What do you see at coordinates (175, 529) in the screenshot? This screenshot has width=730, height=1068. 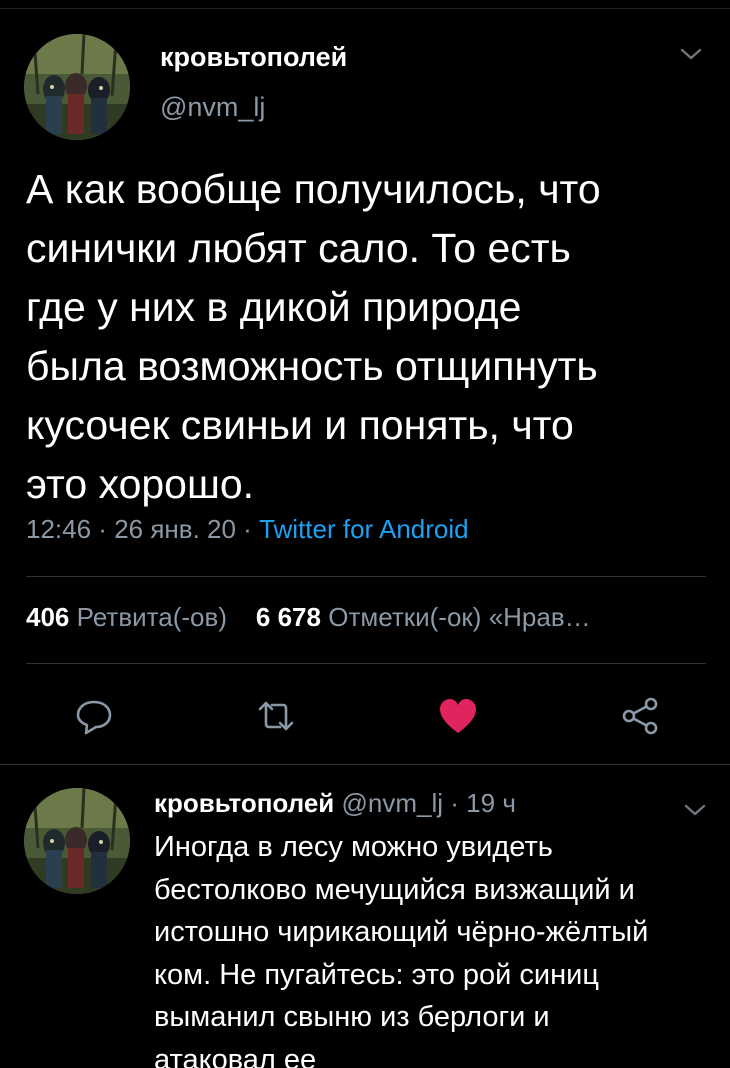 I see `tweet-date: 26 янв. 20` at bounding box center [175, 529].